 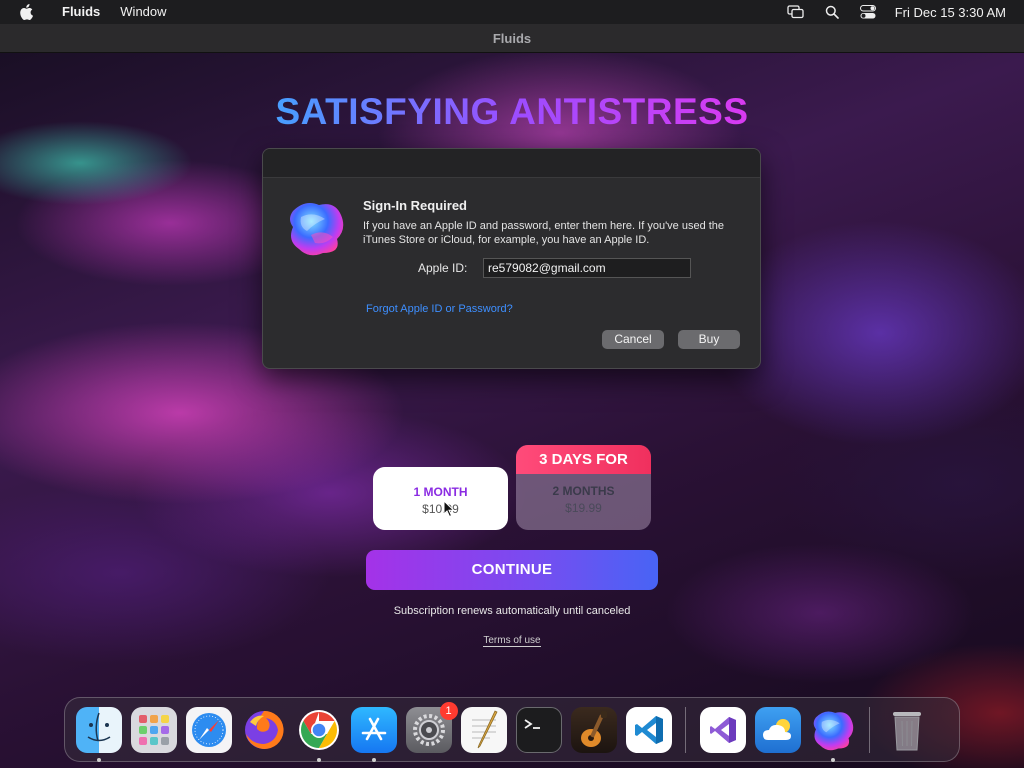 What do you see at coordinates (26, 12) in the screenshot?
I see `apple-menu-icon` at bounding box center [26, 12].